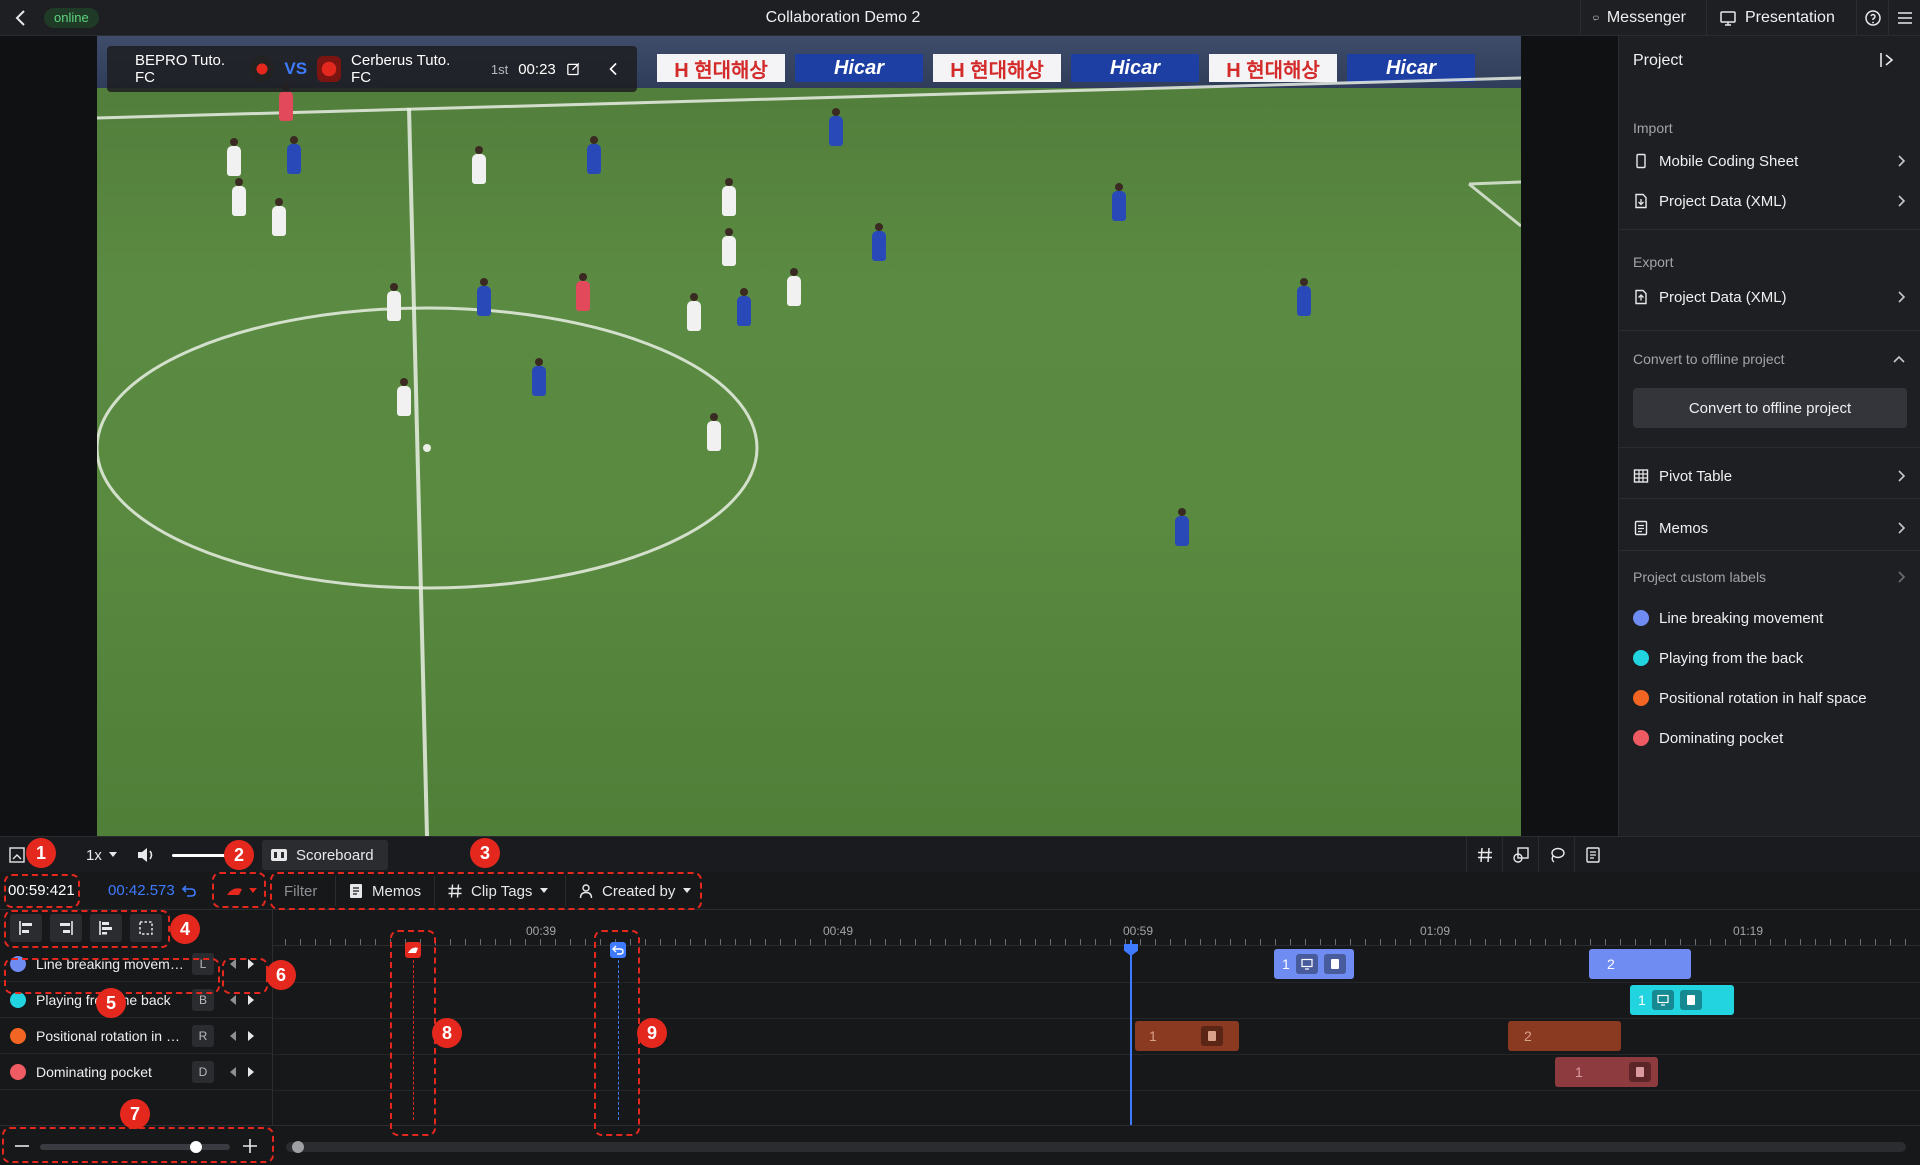 This screenshot has height=1165, width=1920. I want to click on custom-label-item: Dominating pocket, so click(1770, 738).